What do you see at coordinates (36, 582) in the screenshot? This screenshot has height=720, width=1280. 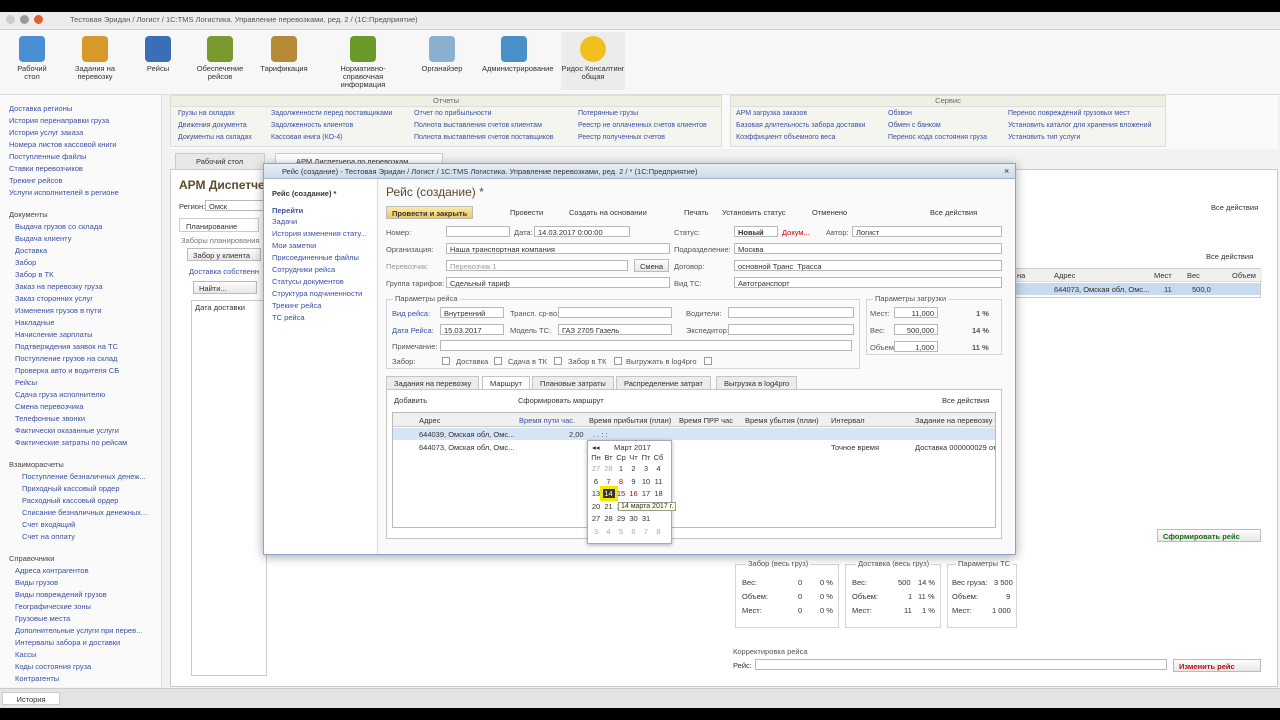 I see `nav-link: Виды грузов` at bounding box center [36, 582].